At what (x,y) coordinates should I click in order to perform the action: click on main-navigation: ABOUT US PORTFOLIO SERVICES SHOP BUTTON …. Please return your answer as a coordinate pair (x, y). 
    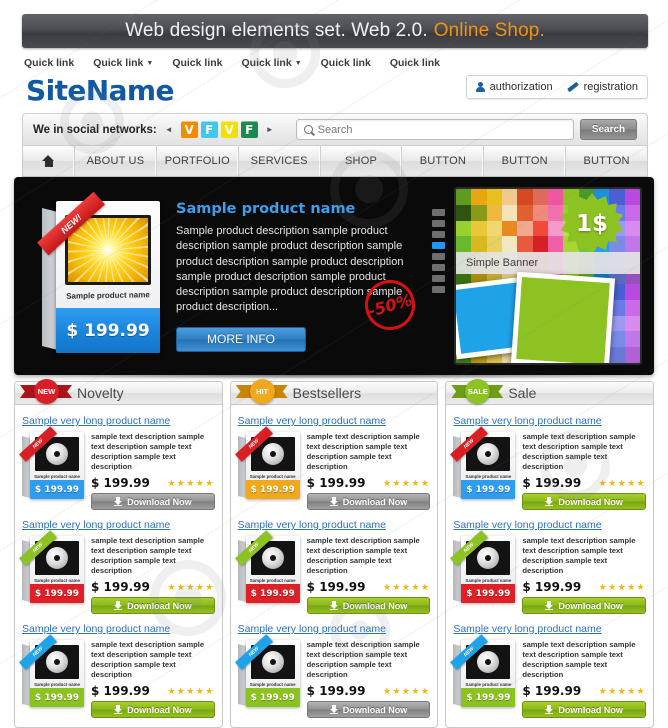
    Looking at the image, I should click on (335, 161).